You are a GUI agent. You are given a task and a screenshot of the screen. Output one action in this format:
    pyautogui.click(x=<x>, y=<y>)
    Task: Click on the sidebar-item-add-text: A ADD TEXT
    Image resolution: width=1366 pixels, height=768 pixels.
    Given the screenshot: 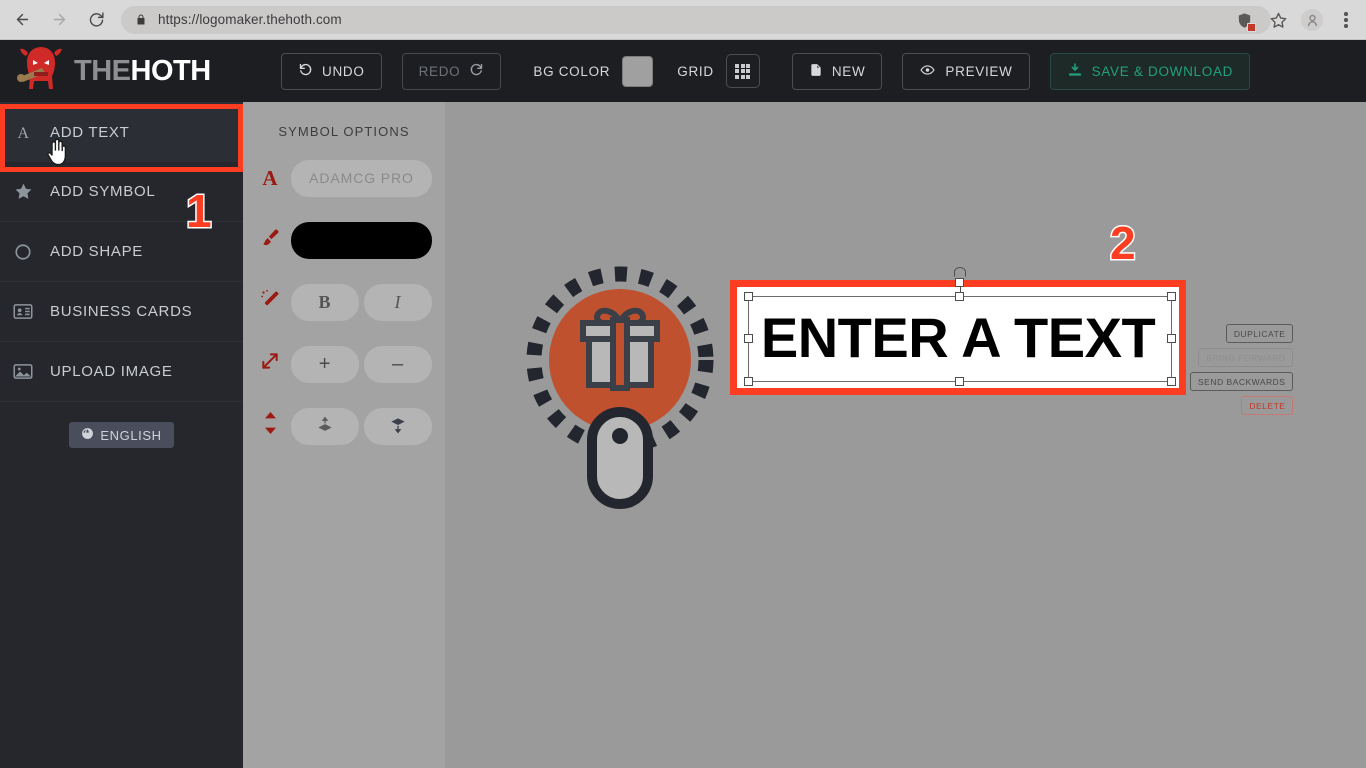 What is the action you would take?
    pyautogui.click(x=121, y=132)
    